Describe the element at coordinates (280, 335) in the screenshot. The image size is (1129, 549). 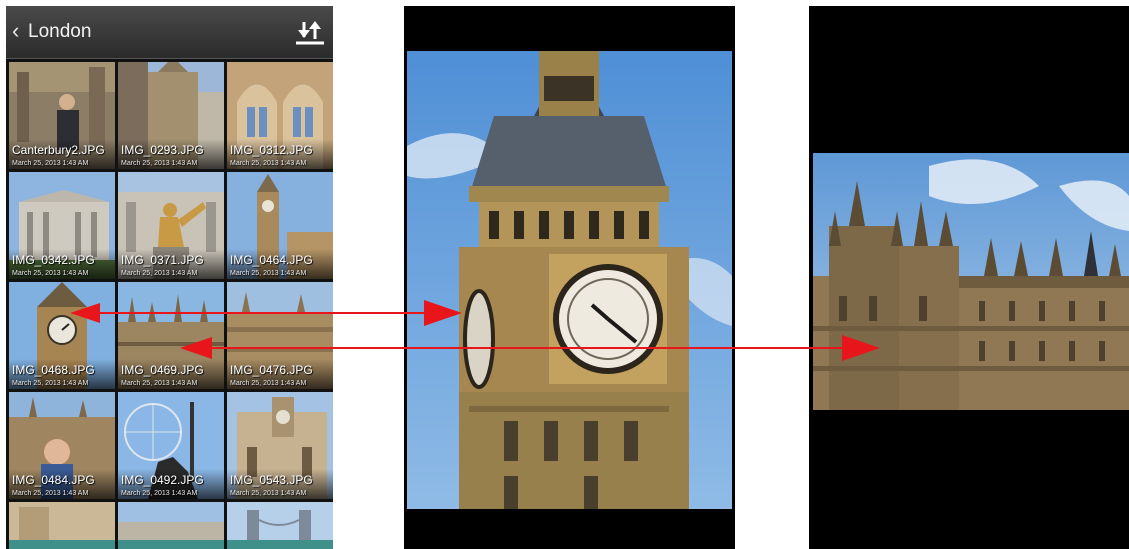
I see `photo-tile: IMG_0476.JPG March 25, 2013 1:43 AM` at that location.